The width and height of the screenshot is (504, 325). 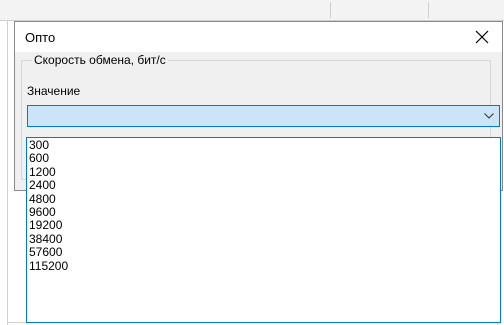 What do you see at coordinates (263, 145) in the screenshot?
I see `dropdown-option-300: 300` at bounding box center [263, 145].